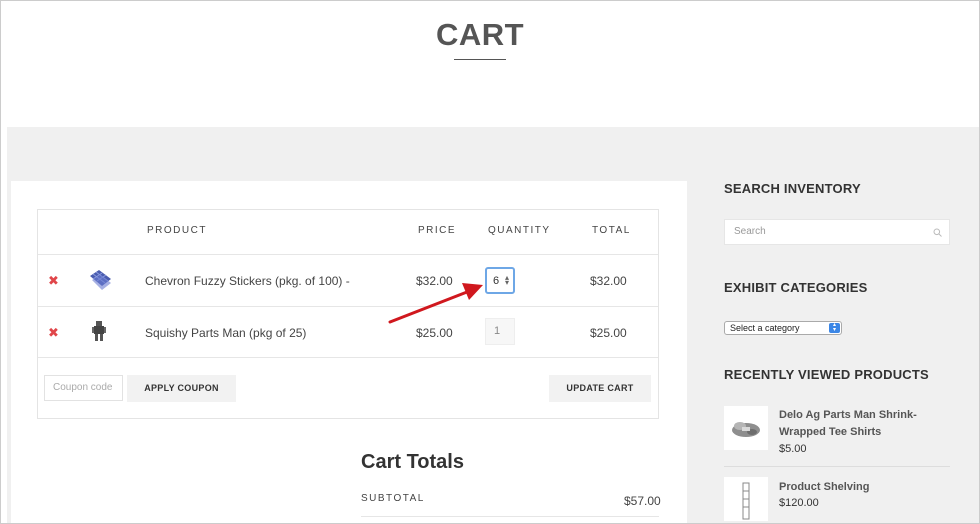  What do you see at coordinates (824, 487) in the screenshot?
I see `recent-product-name: Product Shelving` at bounding box center [824, 487].